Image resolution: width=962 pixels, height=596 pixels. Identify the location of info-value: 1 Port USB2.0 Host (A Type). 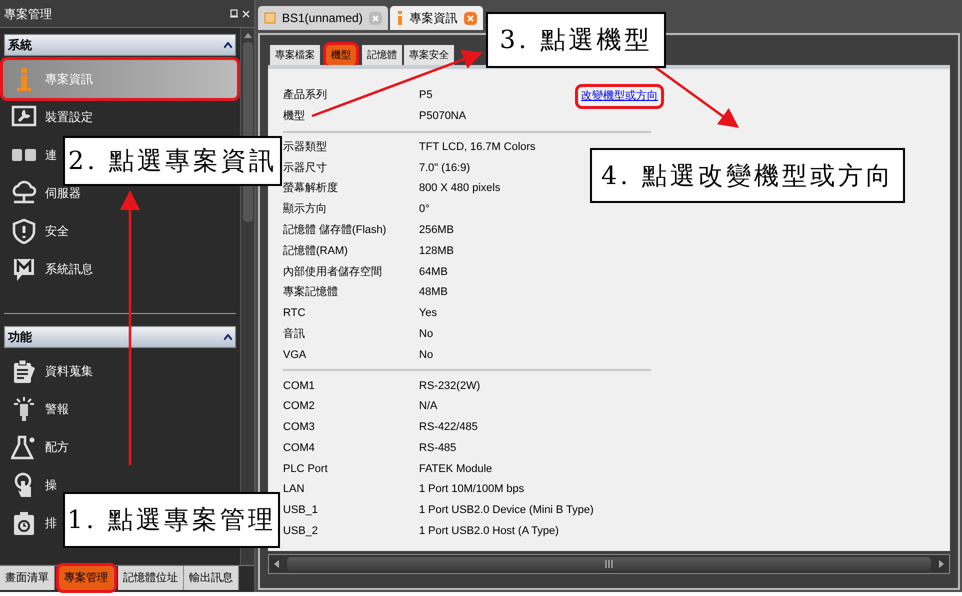
(489, 532).